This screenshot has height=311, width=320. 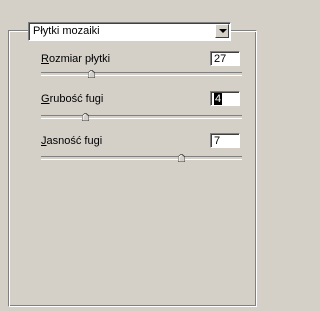 I want to click on filter-select-value: Płytki mozaiki, so click(x=66, y=31).